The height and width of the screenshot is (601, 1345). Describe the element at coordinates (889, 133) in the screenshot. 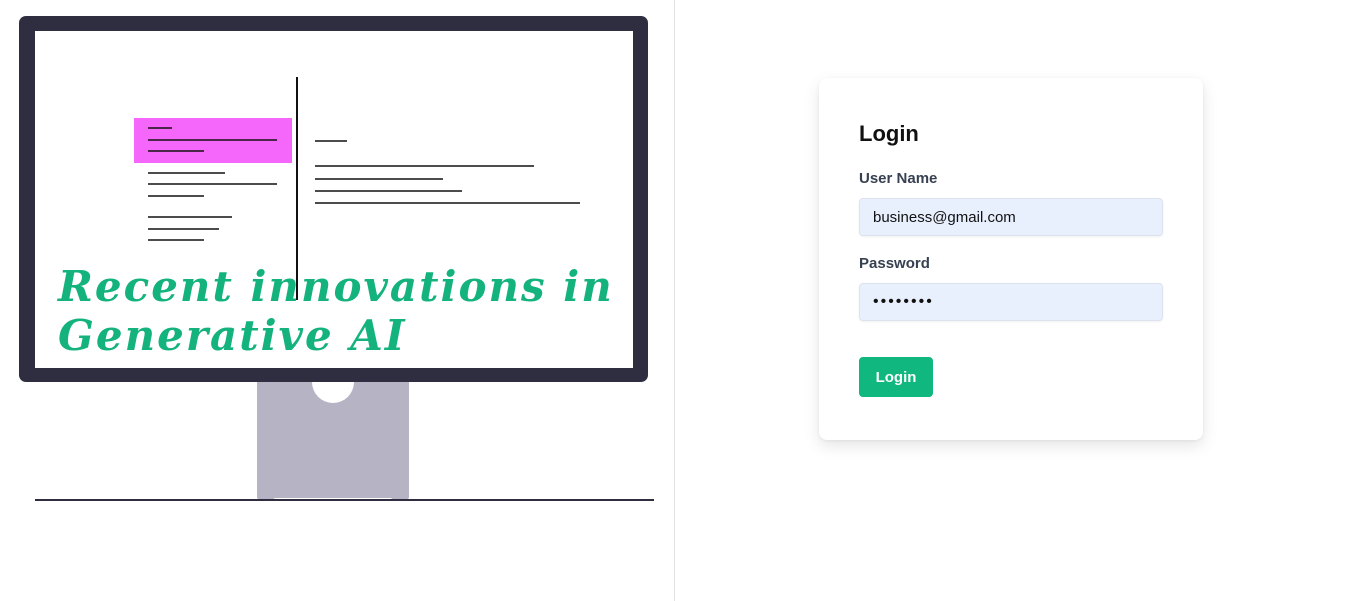

I see `login-title: Login` at that location.